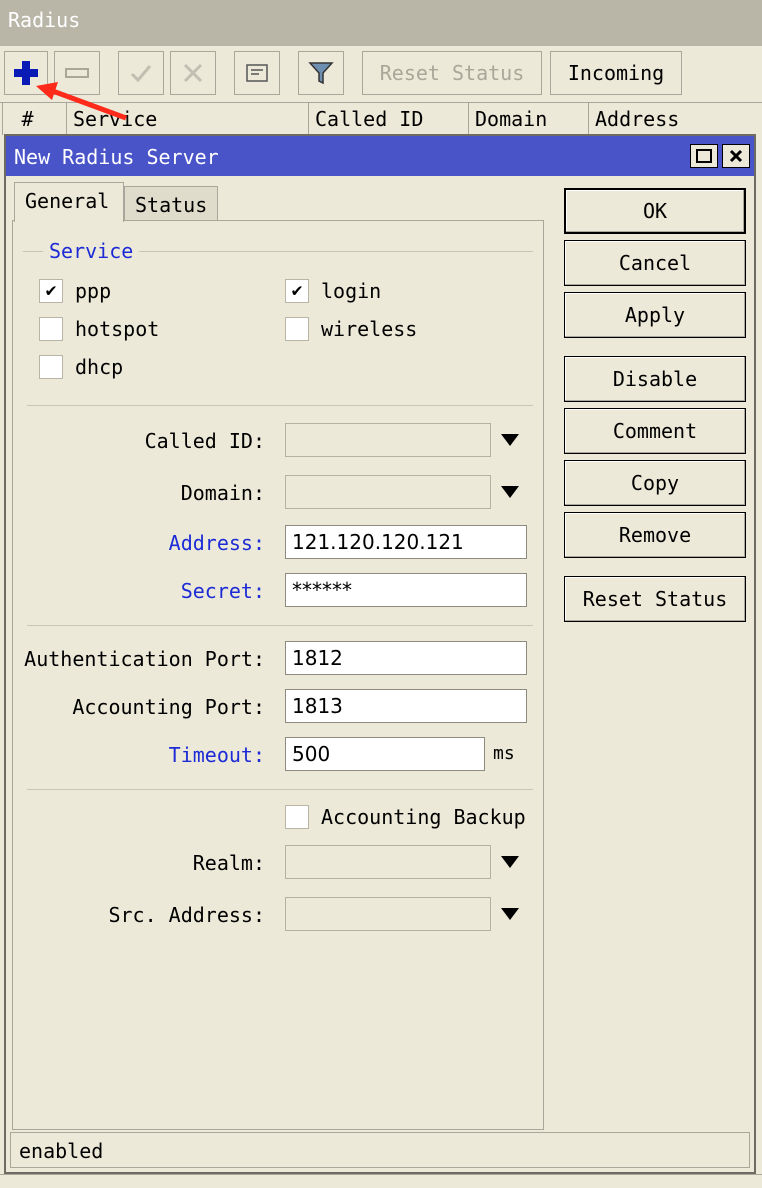 Image resolution: width=762 pixels, height=1188 pixels. I want to click on reset-status-button: Reset Status, so click(655, 599).